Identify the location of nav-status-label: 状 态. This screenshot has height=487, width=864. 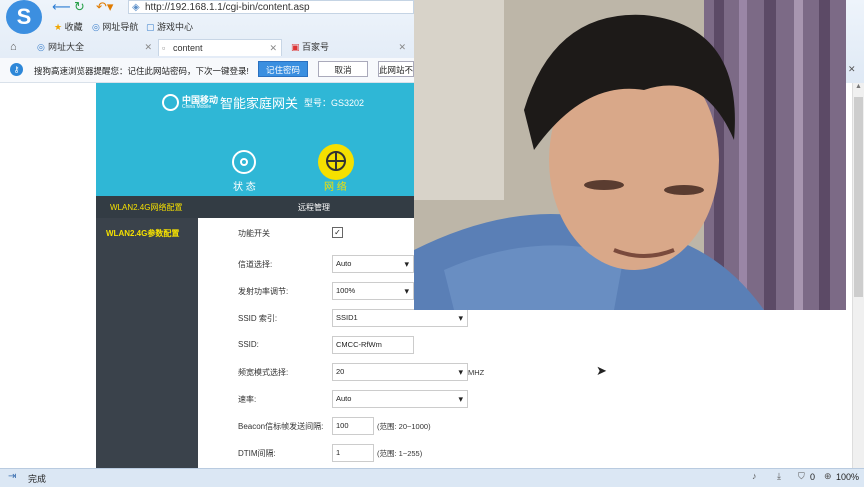
(244, 185).